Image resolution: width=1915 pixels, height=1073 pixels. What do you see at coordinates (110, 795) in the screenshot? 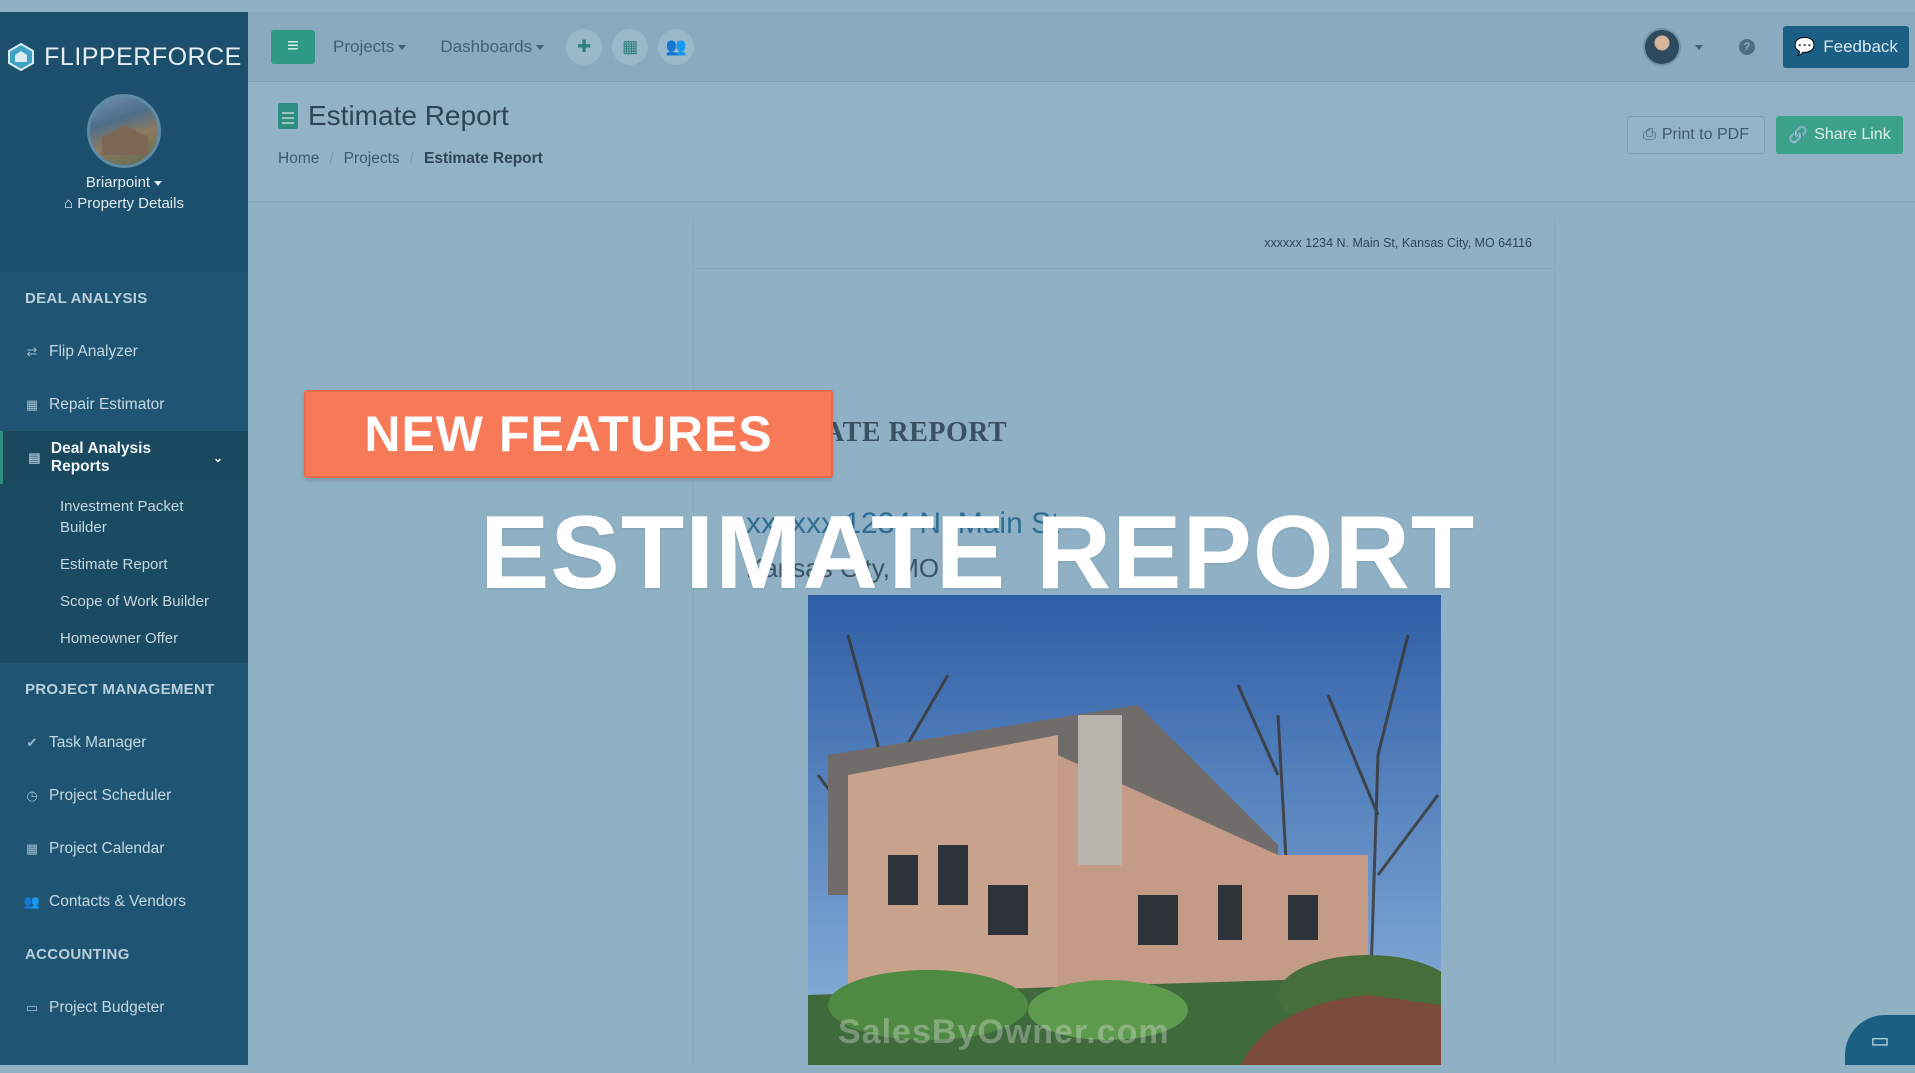
I see `sidebar-item-label: Project Scheduler` at bounding box center [110, 795].